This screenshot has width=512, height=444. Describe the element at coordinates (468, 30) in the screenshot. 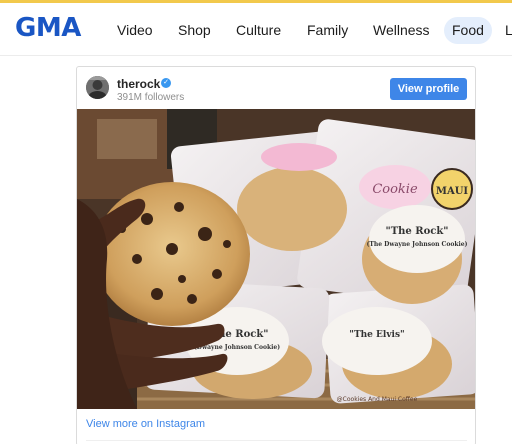

I see `nav-item-food: Food` at that location.